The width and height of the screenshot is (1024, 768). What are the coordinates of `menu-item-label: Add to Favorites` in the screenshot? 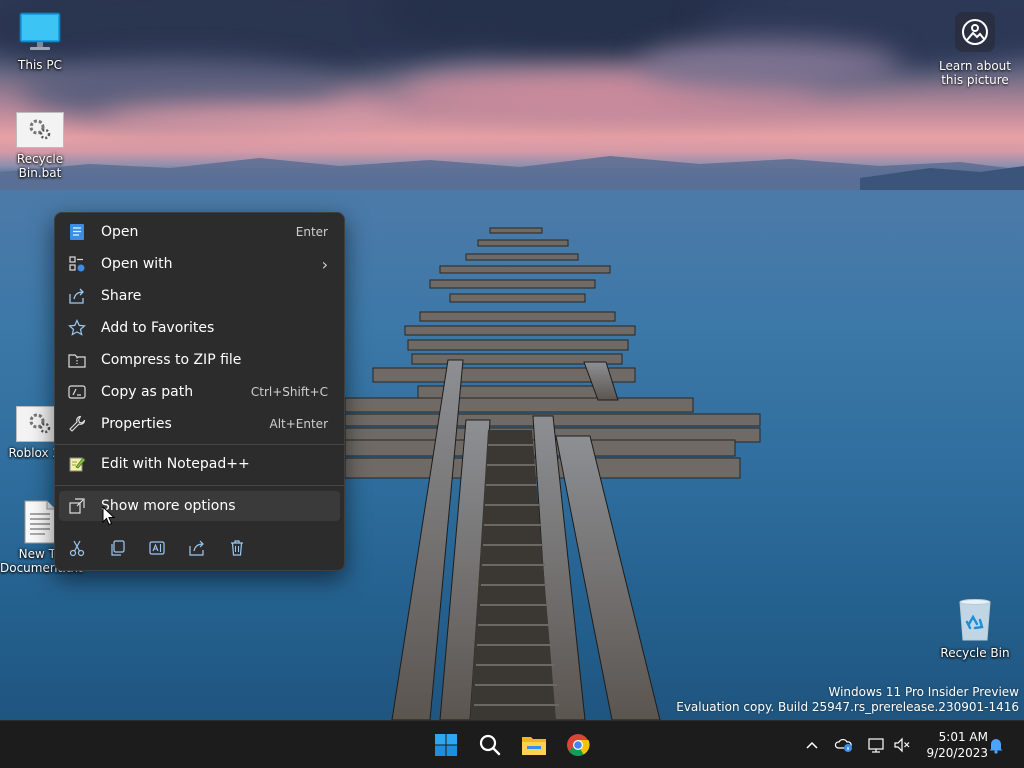 It's located at (158, 328).